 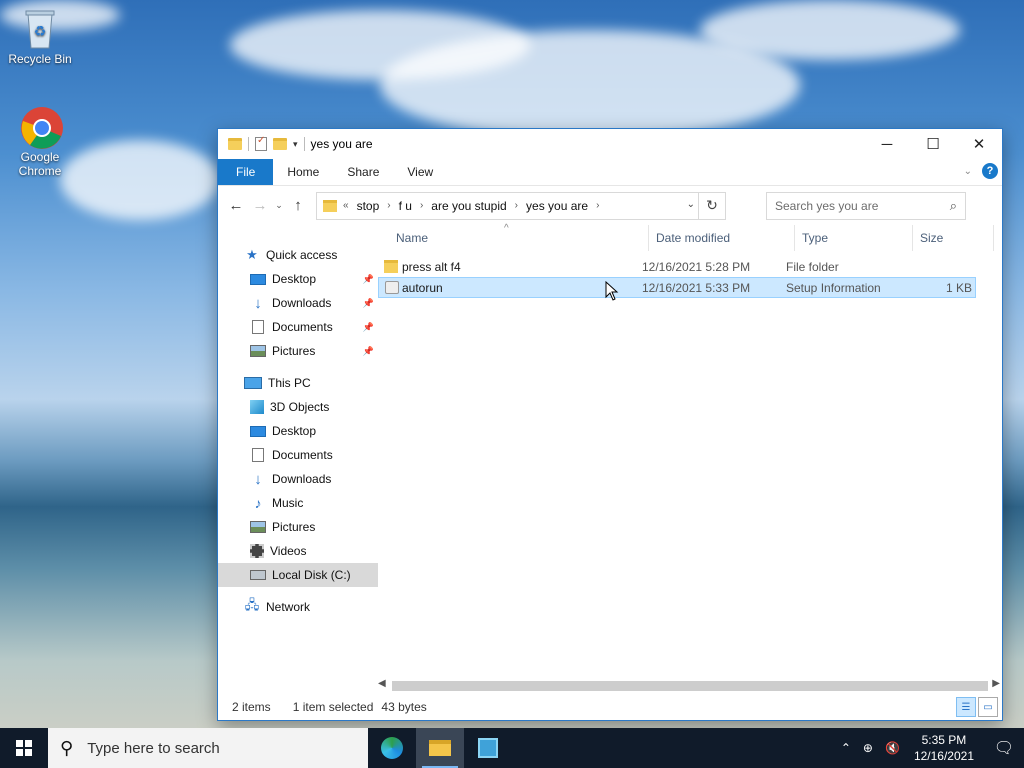 What do you see at coordinates (298, 607) in the screenshot?
I see `nav-network: 🖧 Network` at bounding box center [298, 607].